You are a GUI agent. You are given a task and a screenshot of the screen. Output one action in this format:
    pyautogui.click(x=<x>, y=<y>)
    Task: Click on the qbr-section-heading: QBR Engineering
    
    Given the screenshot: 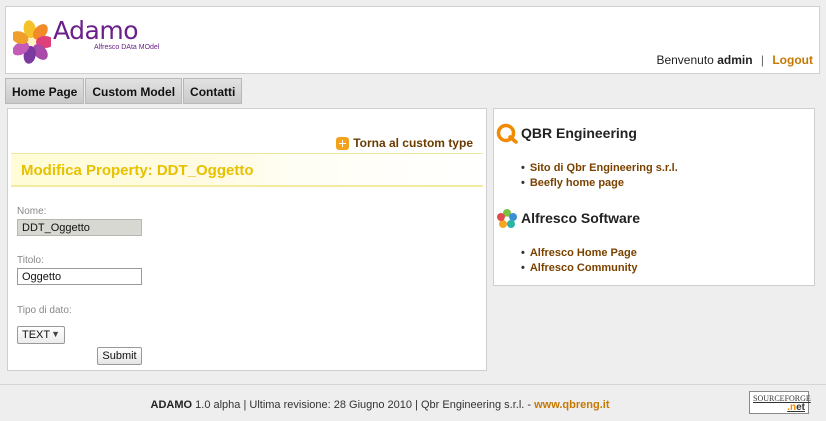 What is the action you would take?
    pyautogui.click(x=579, y=133)
    